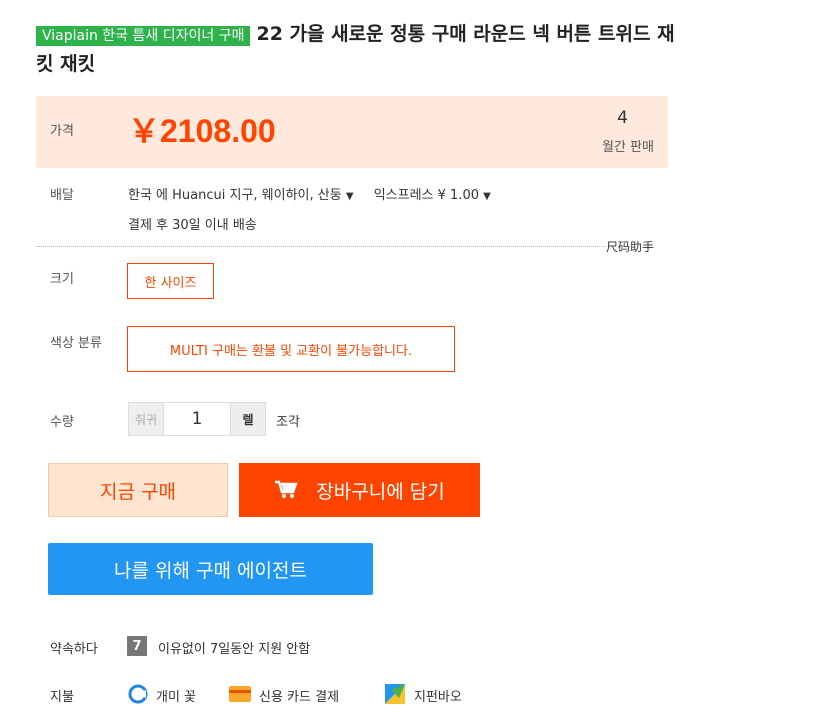  Describe the element at coordinates (62, 697) in the screenshot. I see `payment-label: 지불` at that location.